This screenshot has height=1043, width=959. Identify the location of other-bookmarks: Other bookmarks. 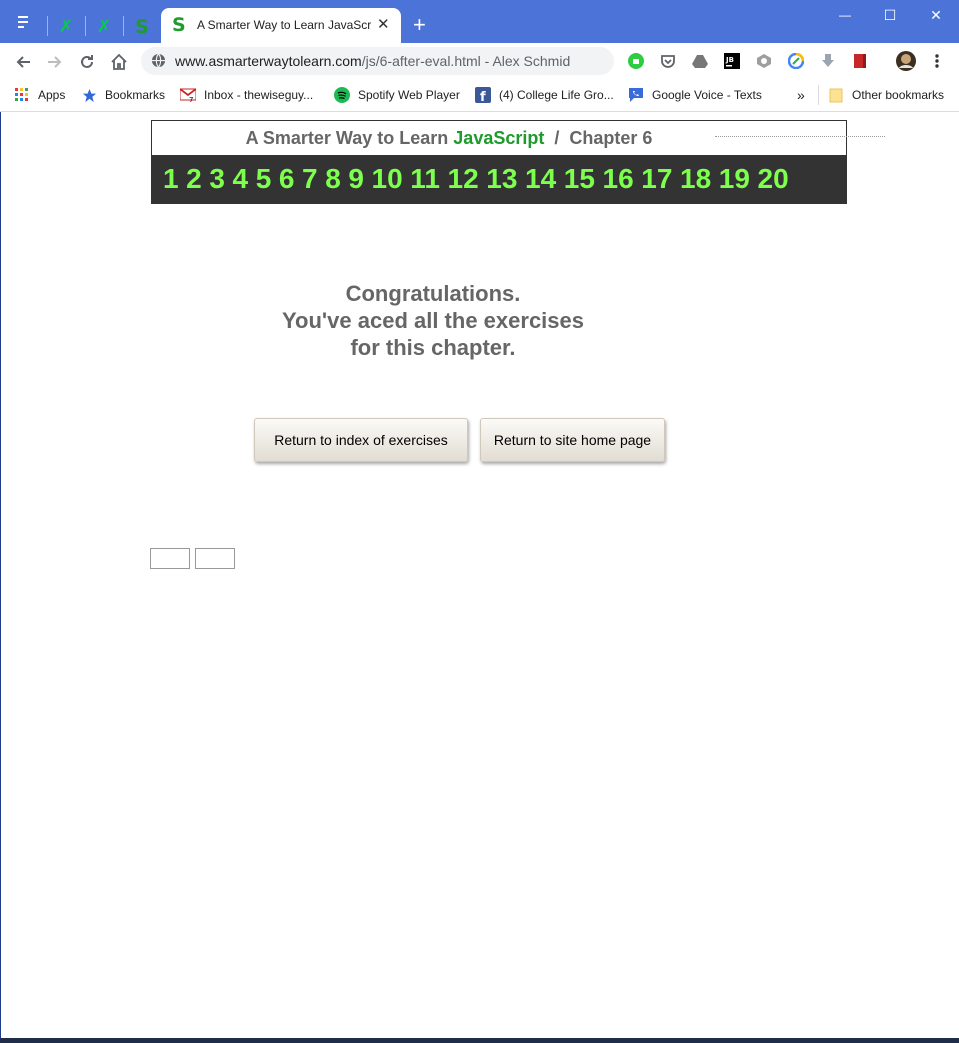
(886, 95).